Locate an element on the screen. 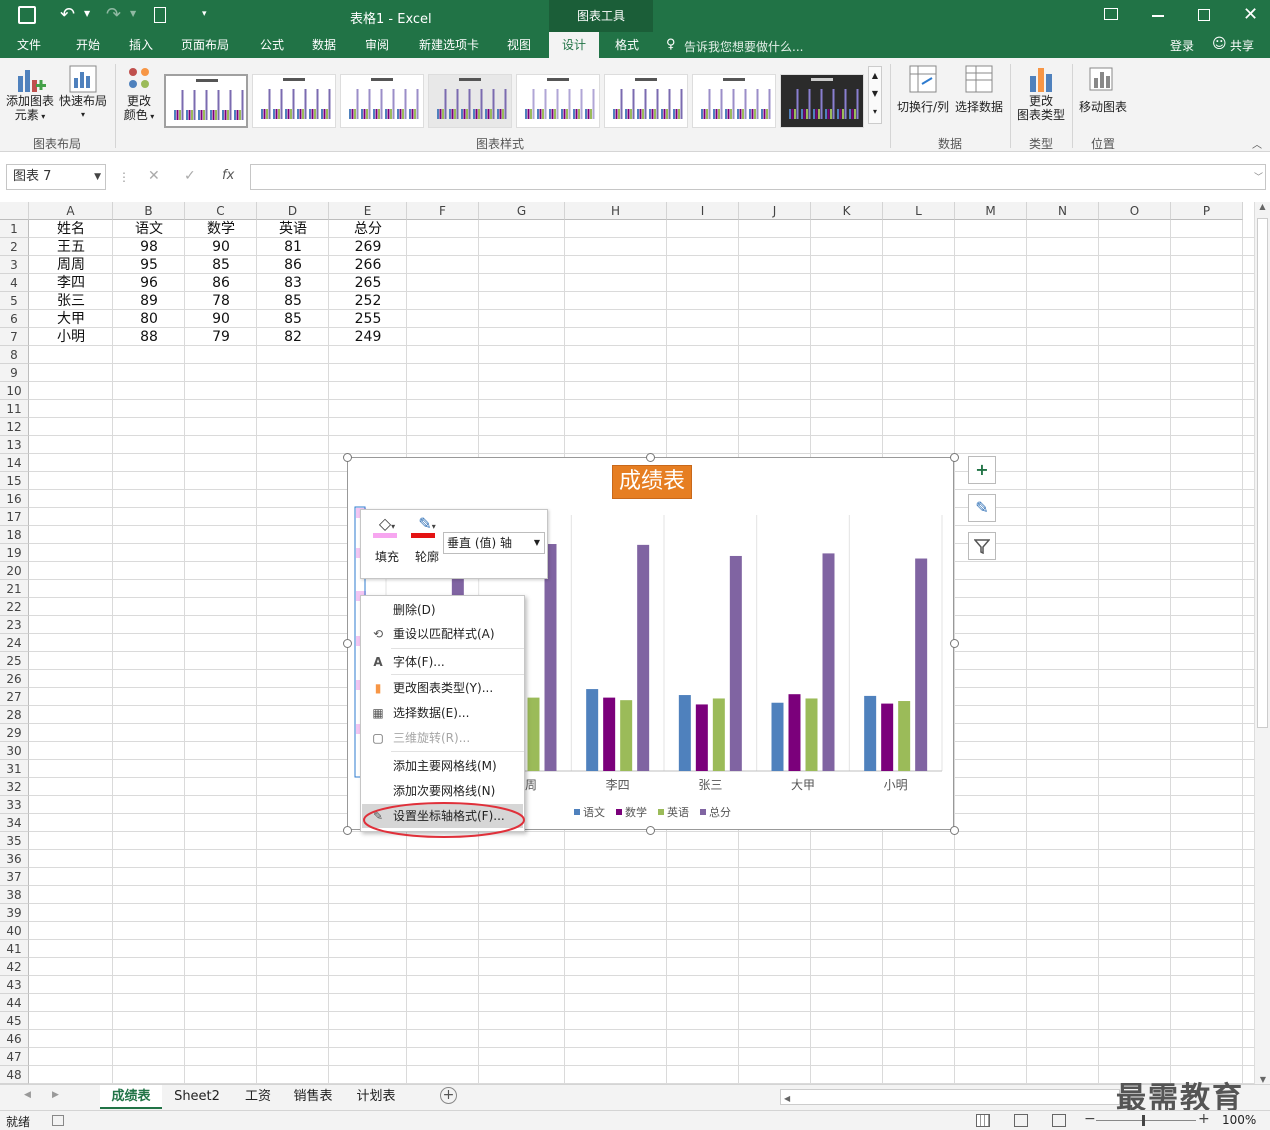  row-header: 47 is located at coordinates (14, 1057).